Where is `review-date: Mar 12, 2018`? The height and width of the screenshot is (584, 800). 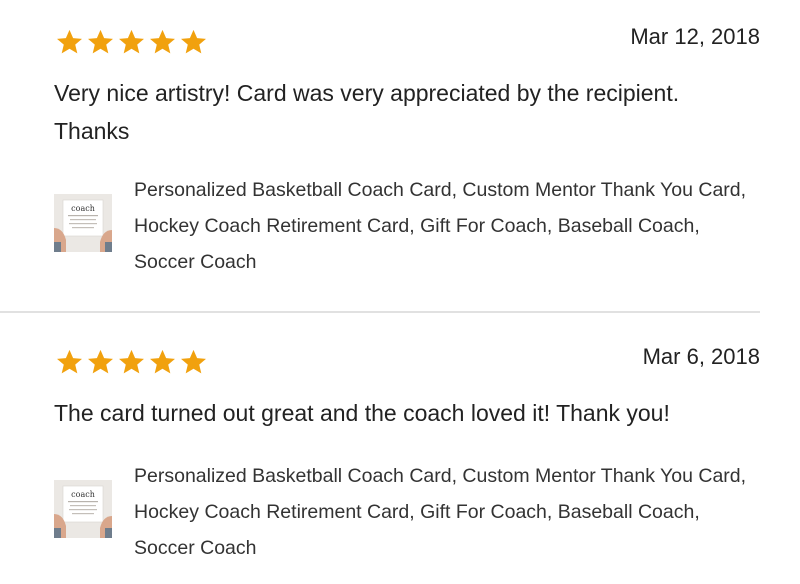 review-date: Mar 12, 2018 is located at coordinates (695, 36).